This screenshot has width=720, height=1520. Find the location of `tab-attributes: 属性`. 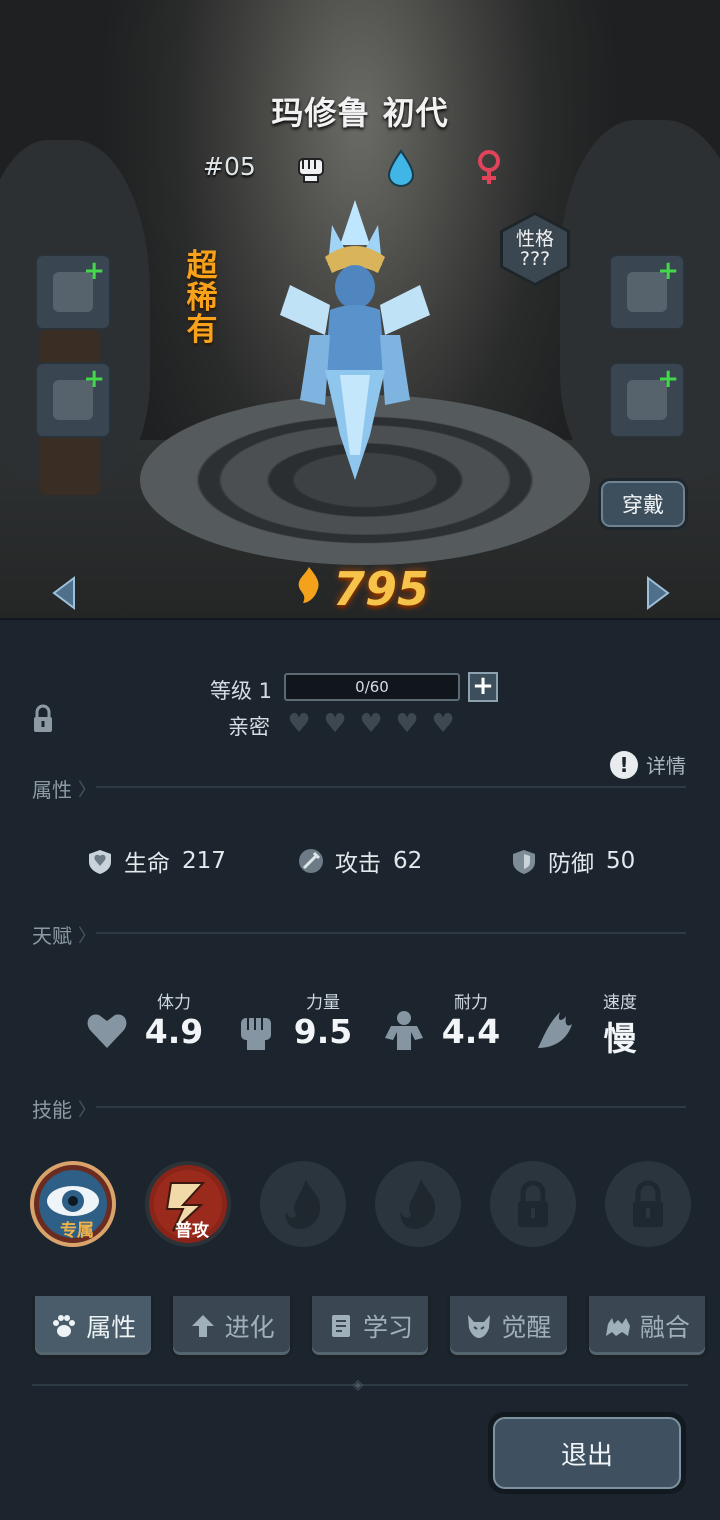

tab-attributes: 属性 is located at coordinates (93, 1327).